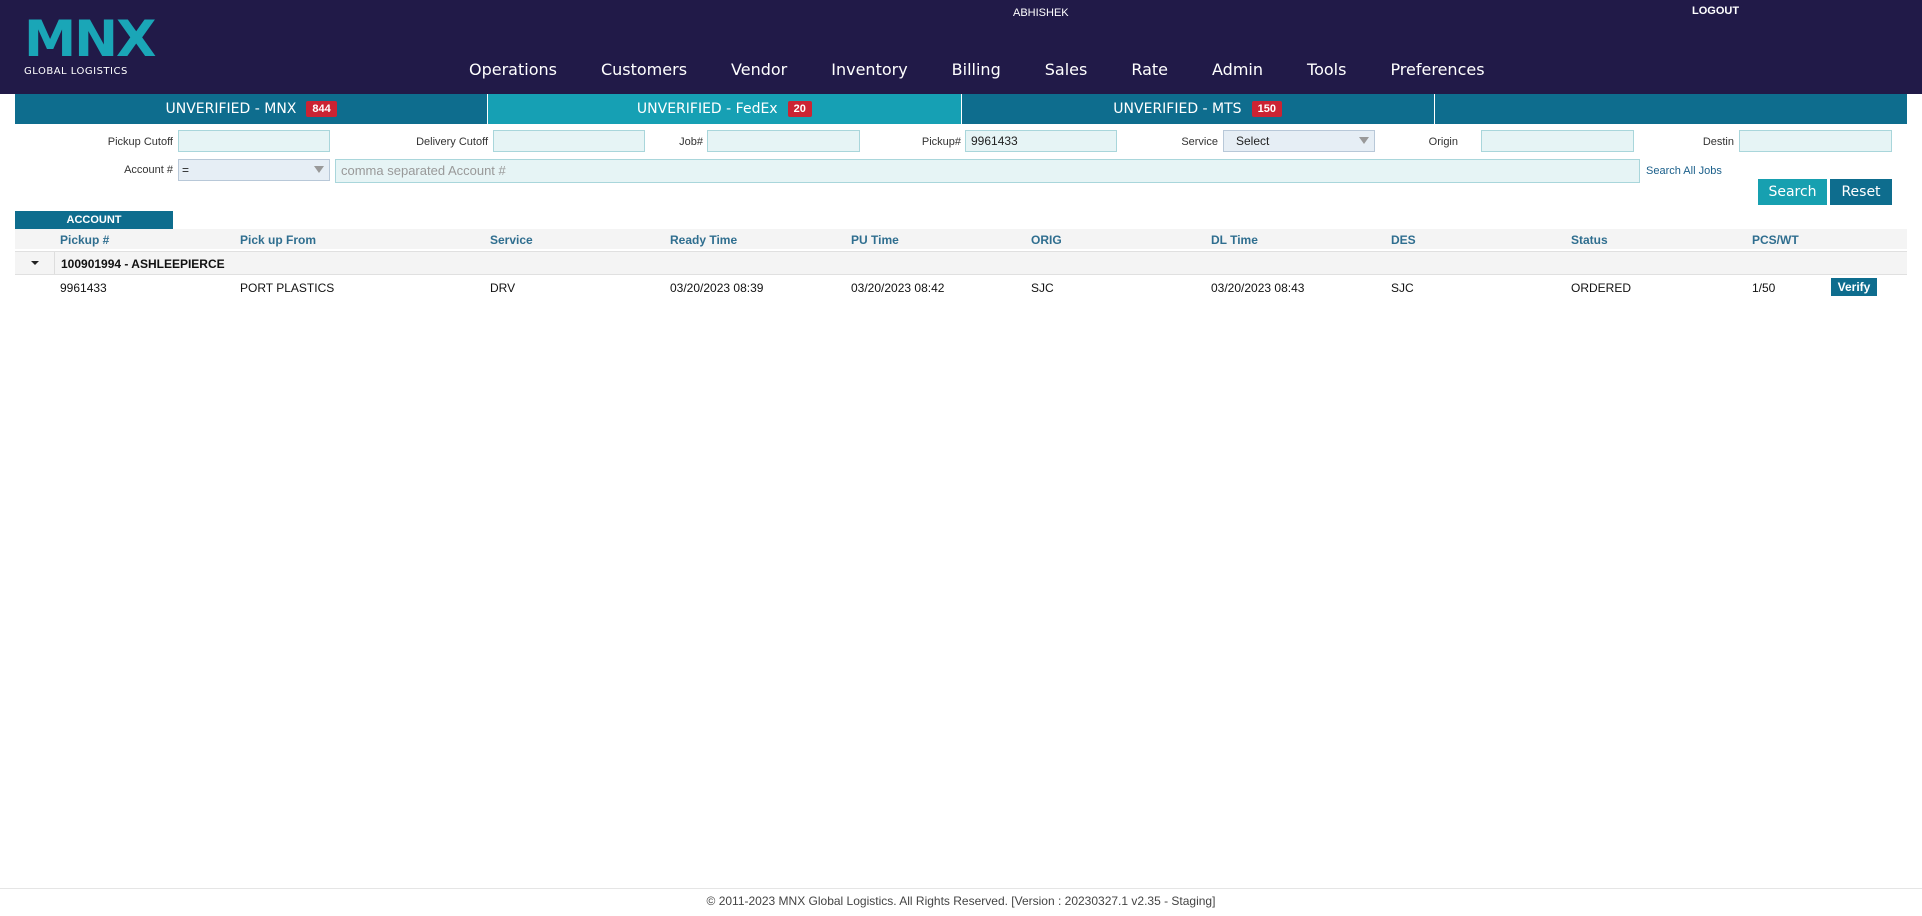  I want to click on caret-down-icon, so click(34, 263).